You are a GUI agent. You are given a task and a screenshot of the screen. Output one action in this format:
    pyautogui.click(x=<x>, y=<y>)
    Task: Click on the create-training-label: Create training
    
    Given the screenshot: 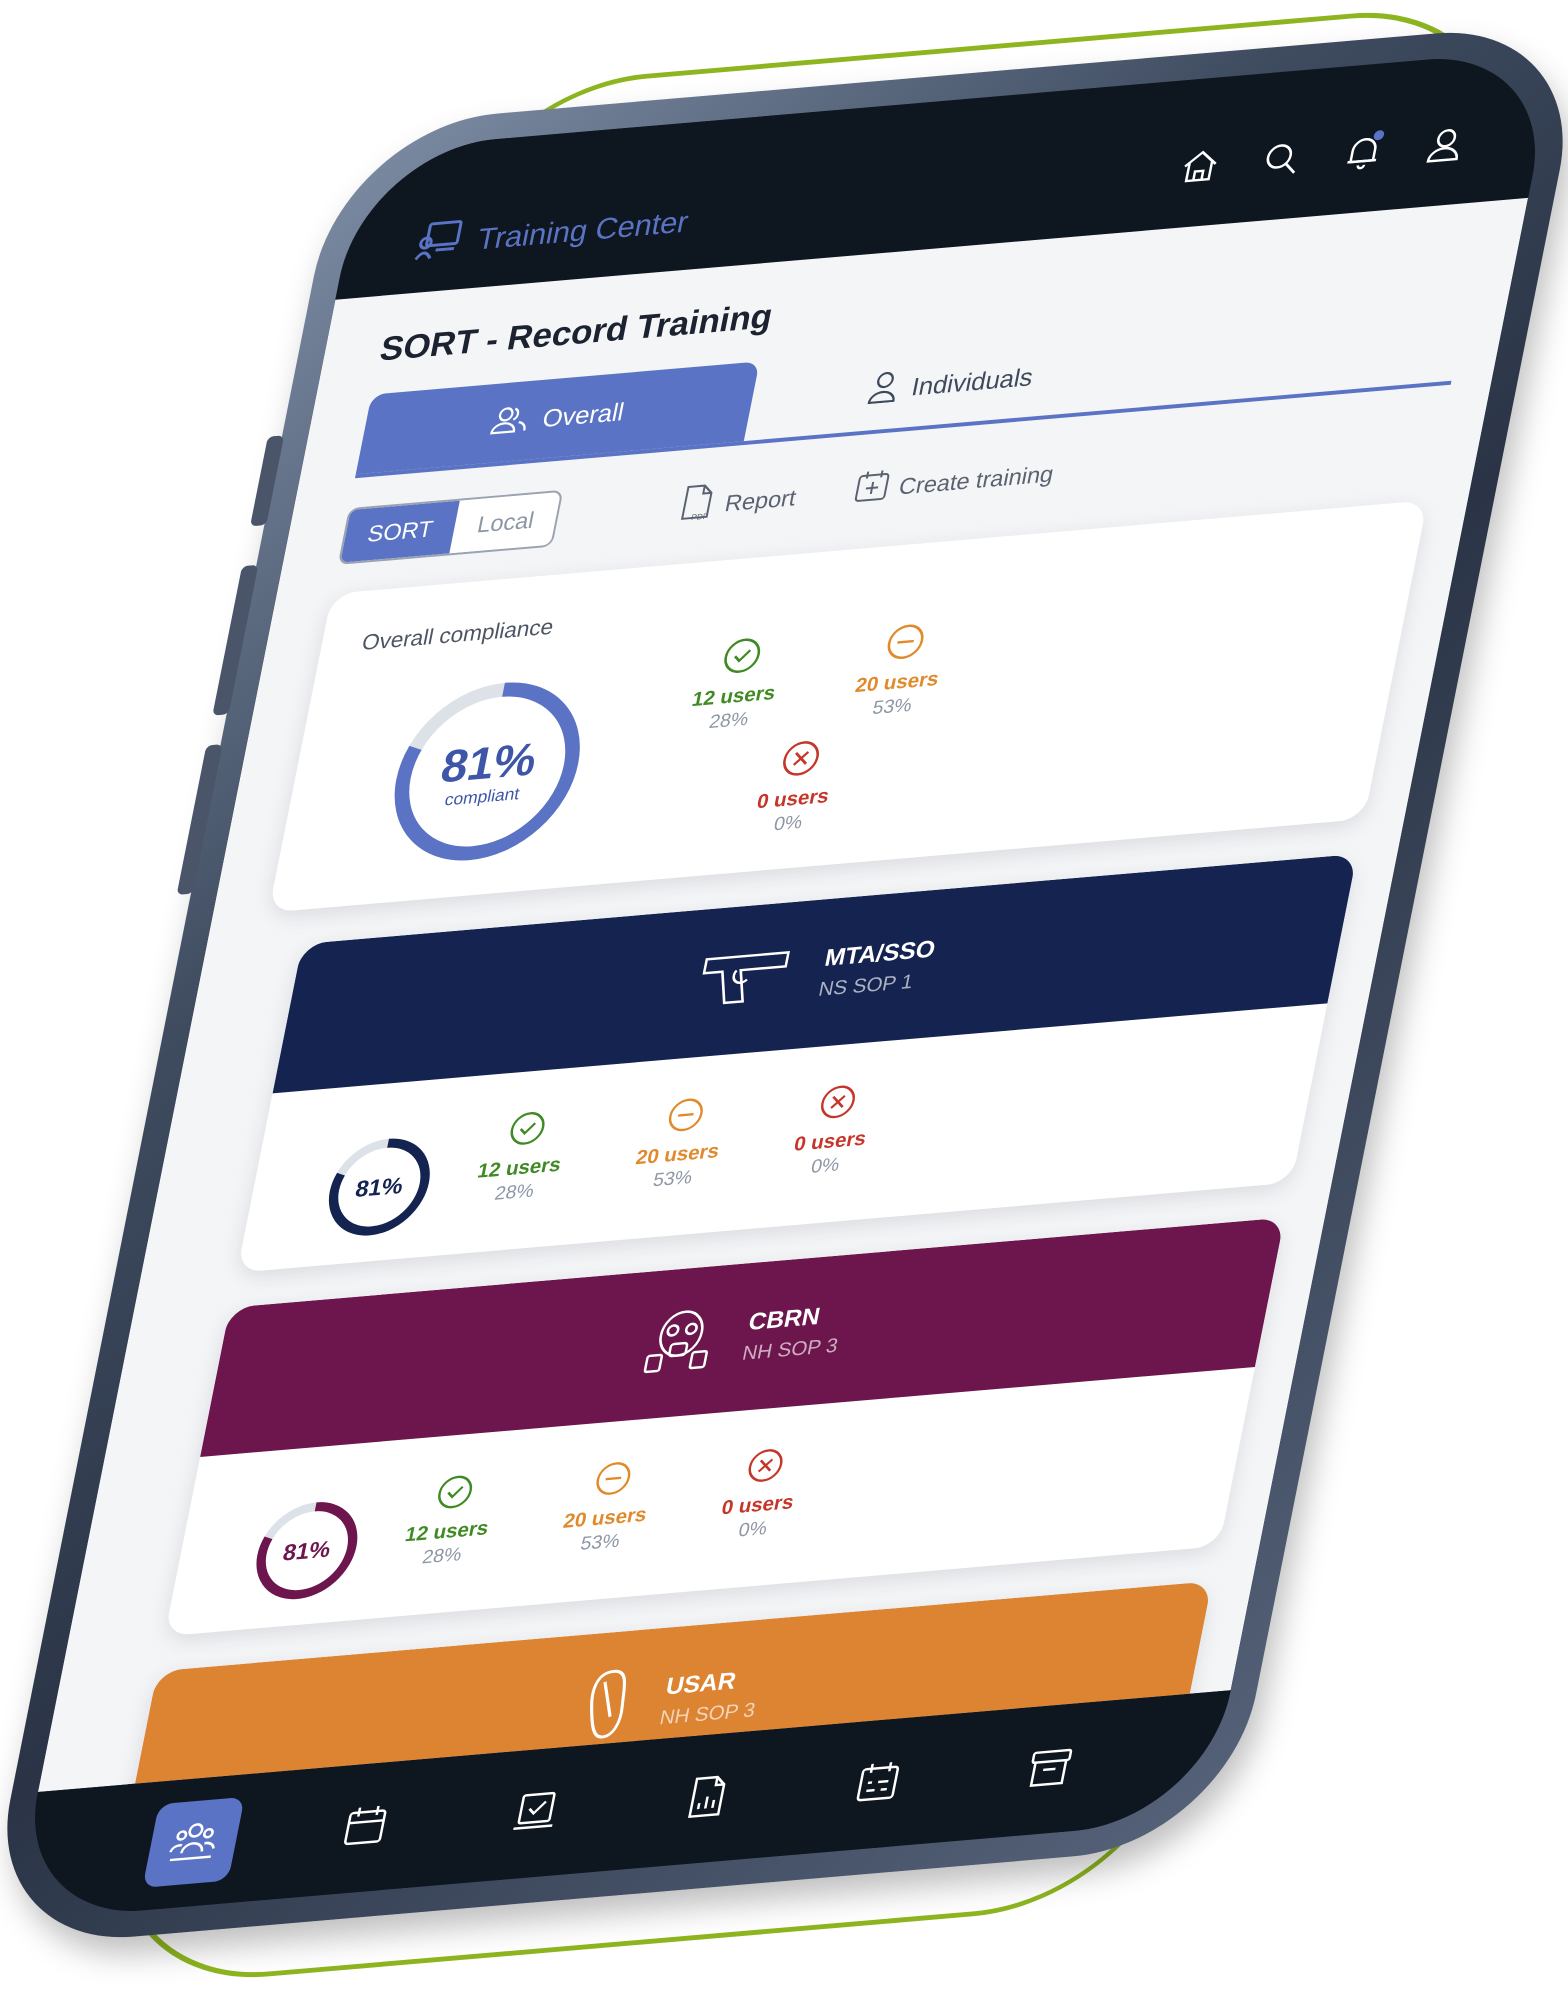 What is the action you would take?
    pyautogui.click(x=976, y=479)
    